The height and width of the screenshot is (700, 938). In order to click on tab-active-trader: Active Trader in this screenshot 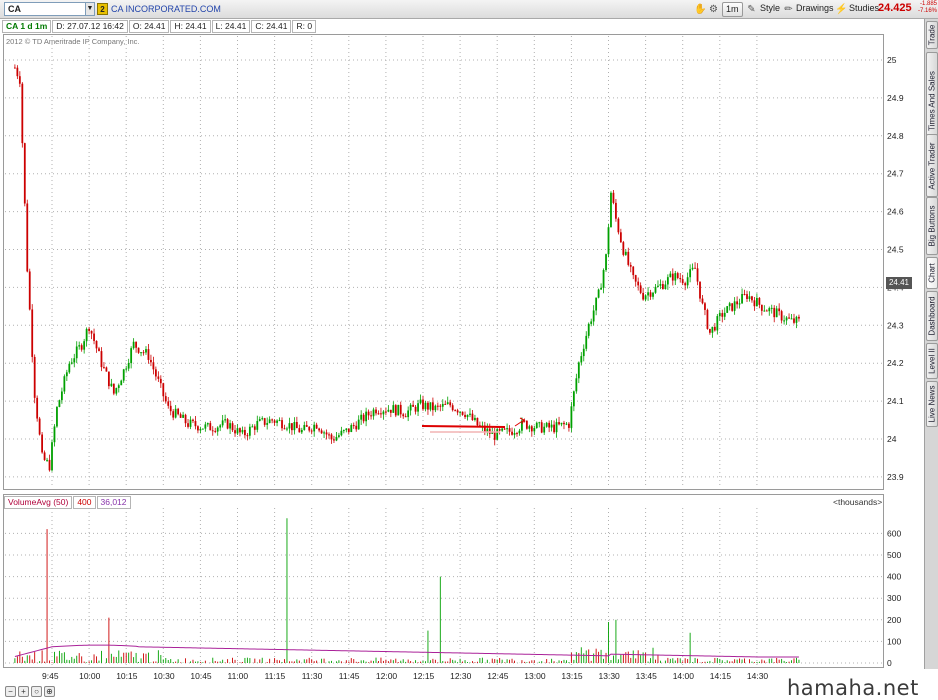, I will do `click(932, 165)`.